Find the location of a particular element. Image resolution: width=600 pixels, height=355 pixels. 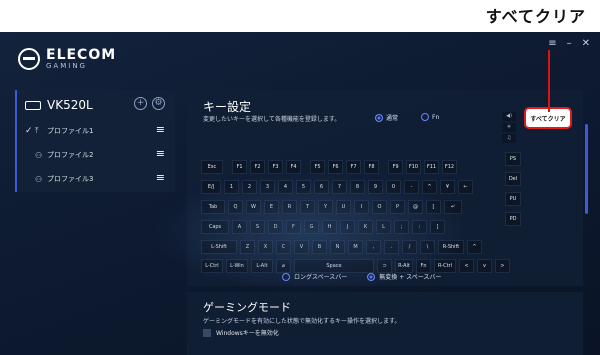

scrollbar is located at coordinates (586, 169).